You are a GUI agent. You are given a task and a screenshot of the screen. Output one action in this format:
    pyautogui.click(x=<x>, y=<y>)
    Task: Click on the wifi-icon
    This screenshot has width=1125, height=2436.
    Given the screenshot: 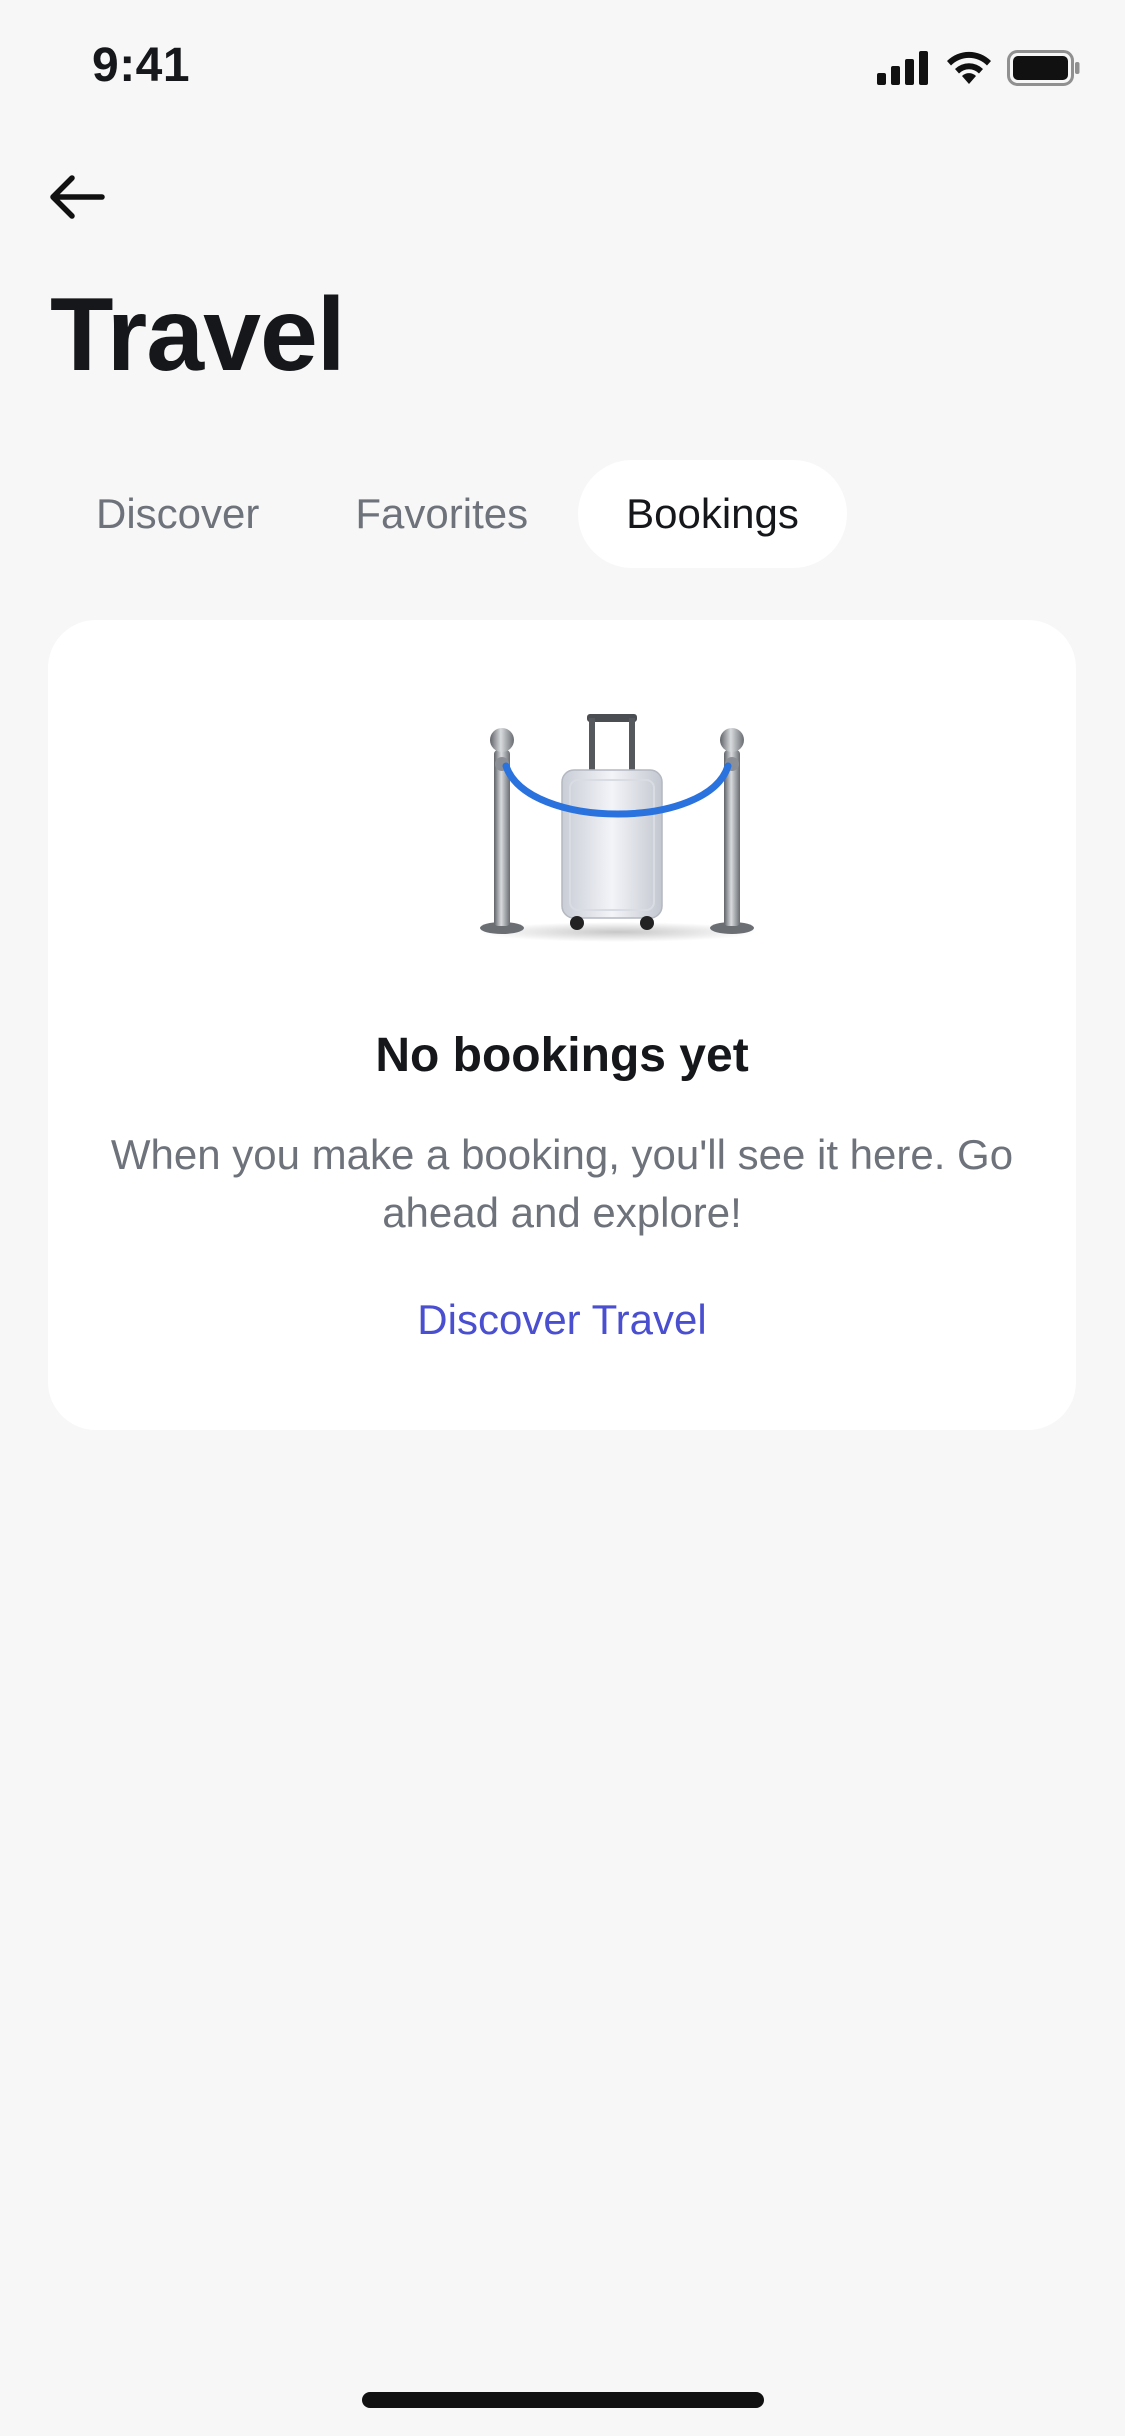 What is the action you would take?
    pyautogui.click(x=969, y=67)
    